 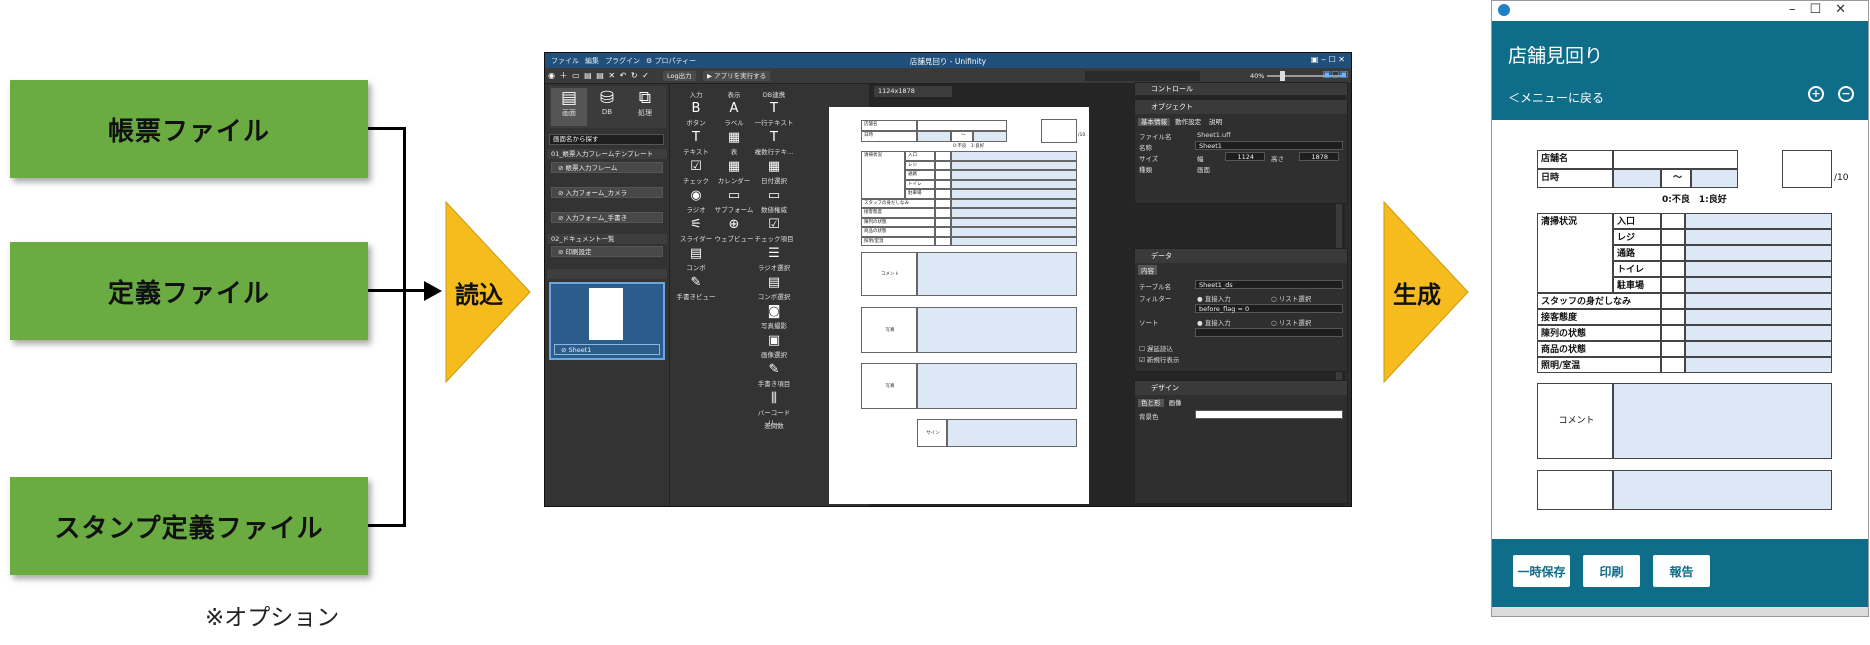 What do you see at coordinates (1147, 270) in the screenshot?
I see `data-tab-content: 内容` at bounding box center [1147, 270].